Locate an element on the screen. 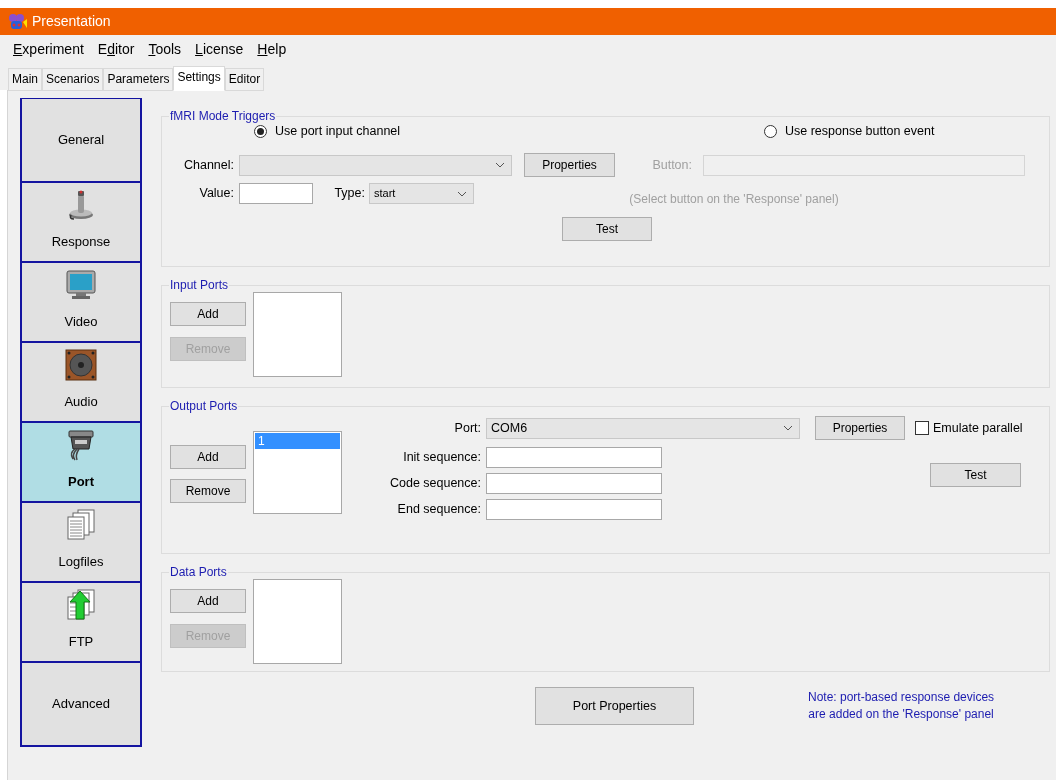 The image size is (1056, 780). menu-item: Editor is located at coordinates (116, 49).